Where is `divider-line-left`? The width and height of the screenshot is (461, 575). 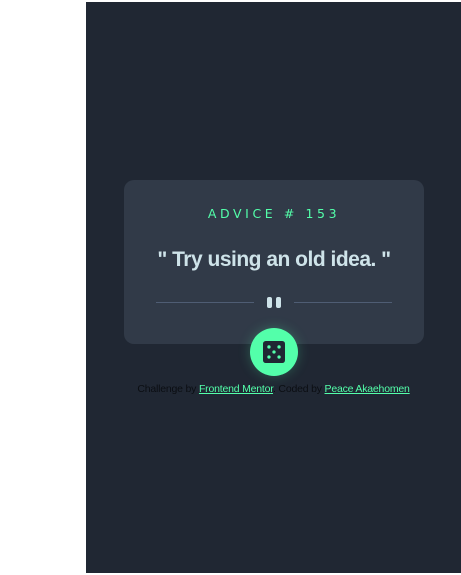
divider-line-left is located at coordinates (205, 302).